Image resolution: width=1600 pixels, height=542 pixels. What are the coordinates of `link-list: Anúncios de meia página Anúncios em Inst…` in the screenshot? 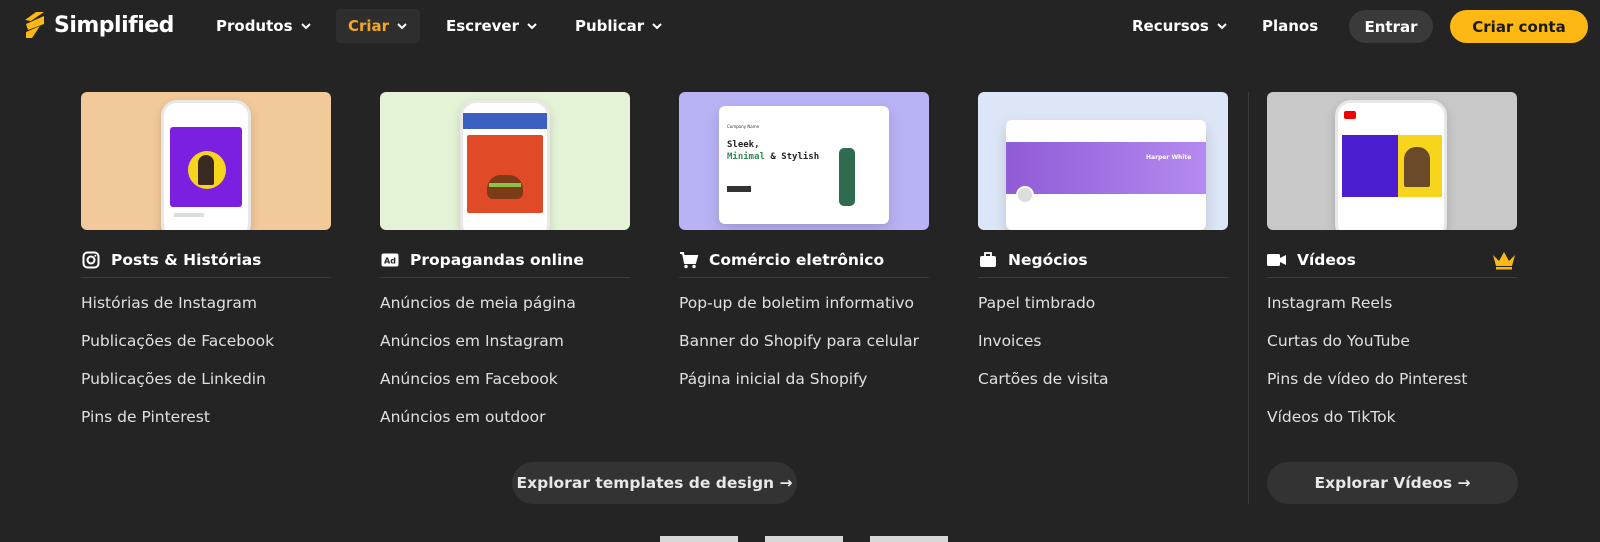 It's located at (505, 368).